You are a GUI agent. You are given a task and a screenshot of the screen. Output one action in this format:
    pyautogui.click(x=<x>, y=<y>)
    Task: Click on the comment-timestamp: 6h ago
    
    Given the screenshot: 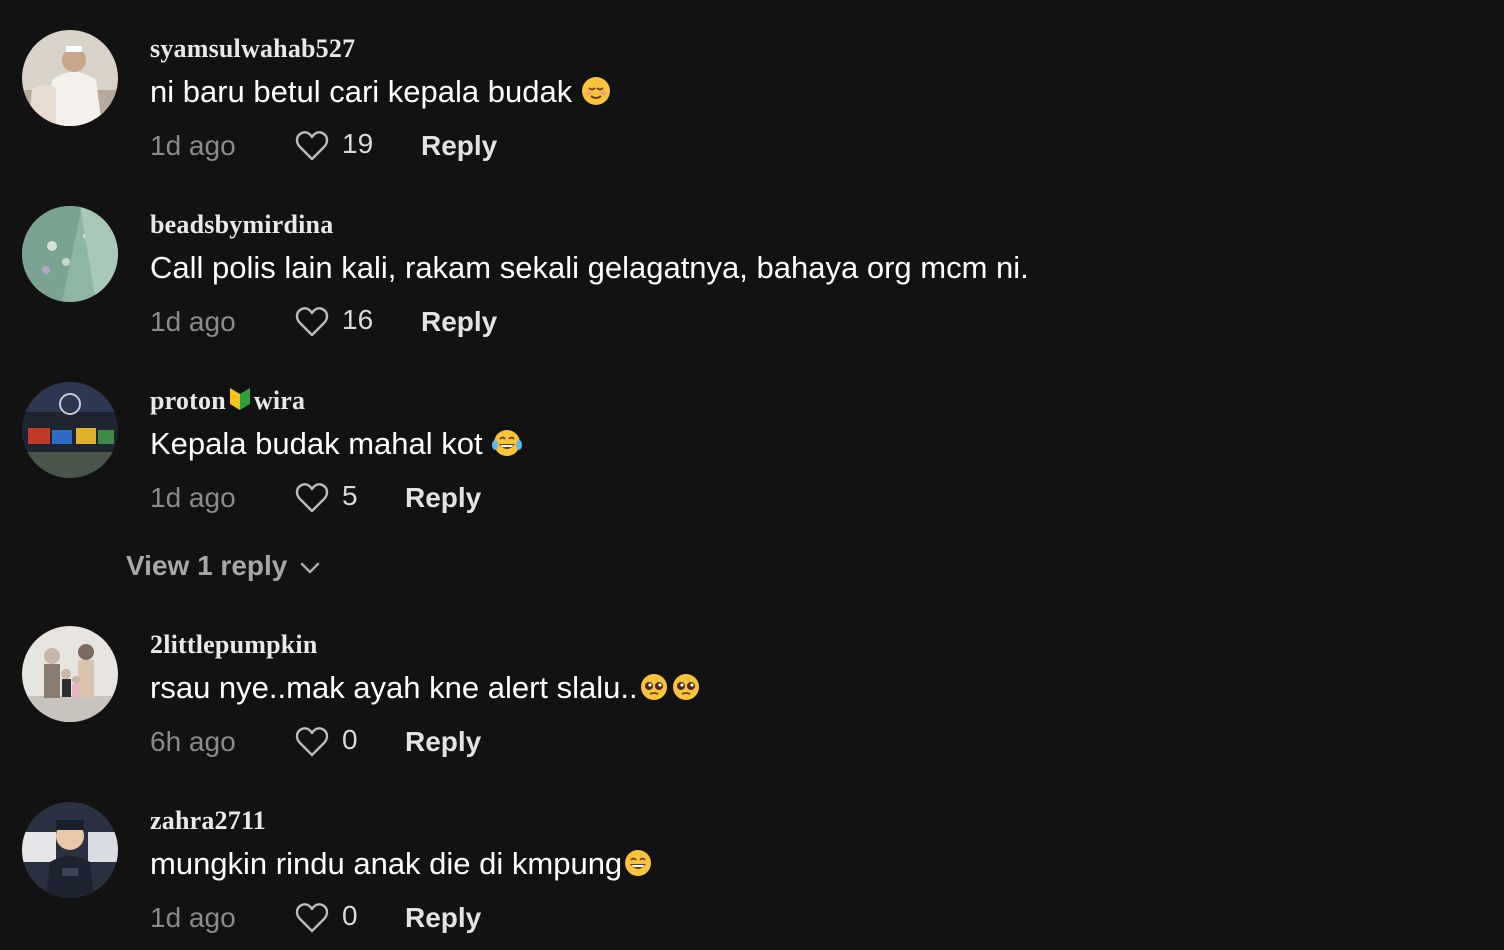 What is the action you would take?
    pyautogui.click(x=193, y=741)
    